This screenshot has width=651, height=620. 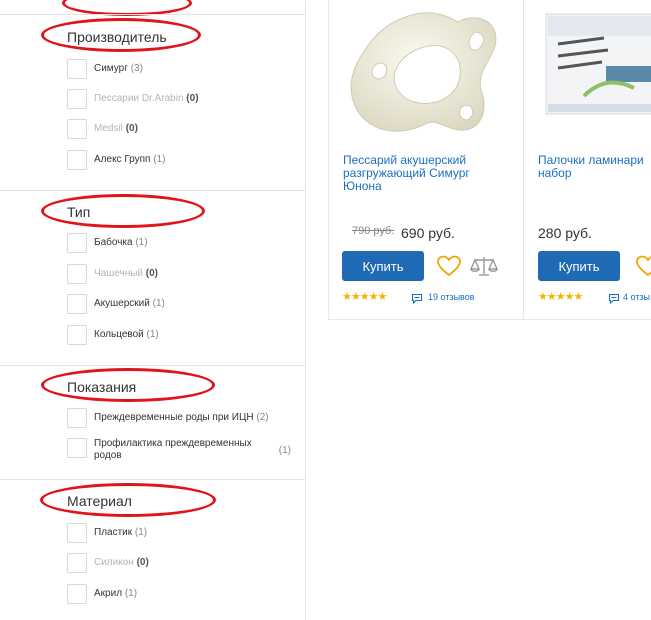 What do you see at coordinates (119, 334) in the screenshot?
I see `option-label: Кольцевой` at bounding box center [119, 334].